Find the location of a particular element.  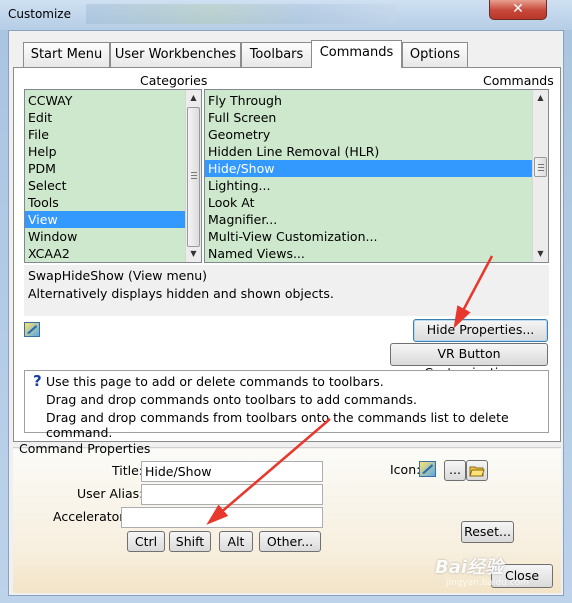

baidu-watermark-url: jingyan.baidu.com is located at coordinates (488, 583).